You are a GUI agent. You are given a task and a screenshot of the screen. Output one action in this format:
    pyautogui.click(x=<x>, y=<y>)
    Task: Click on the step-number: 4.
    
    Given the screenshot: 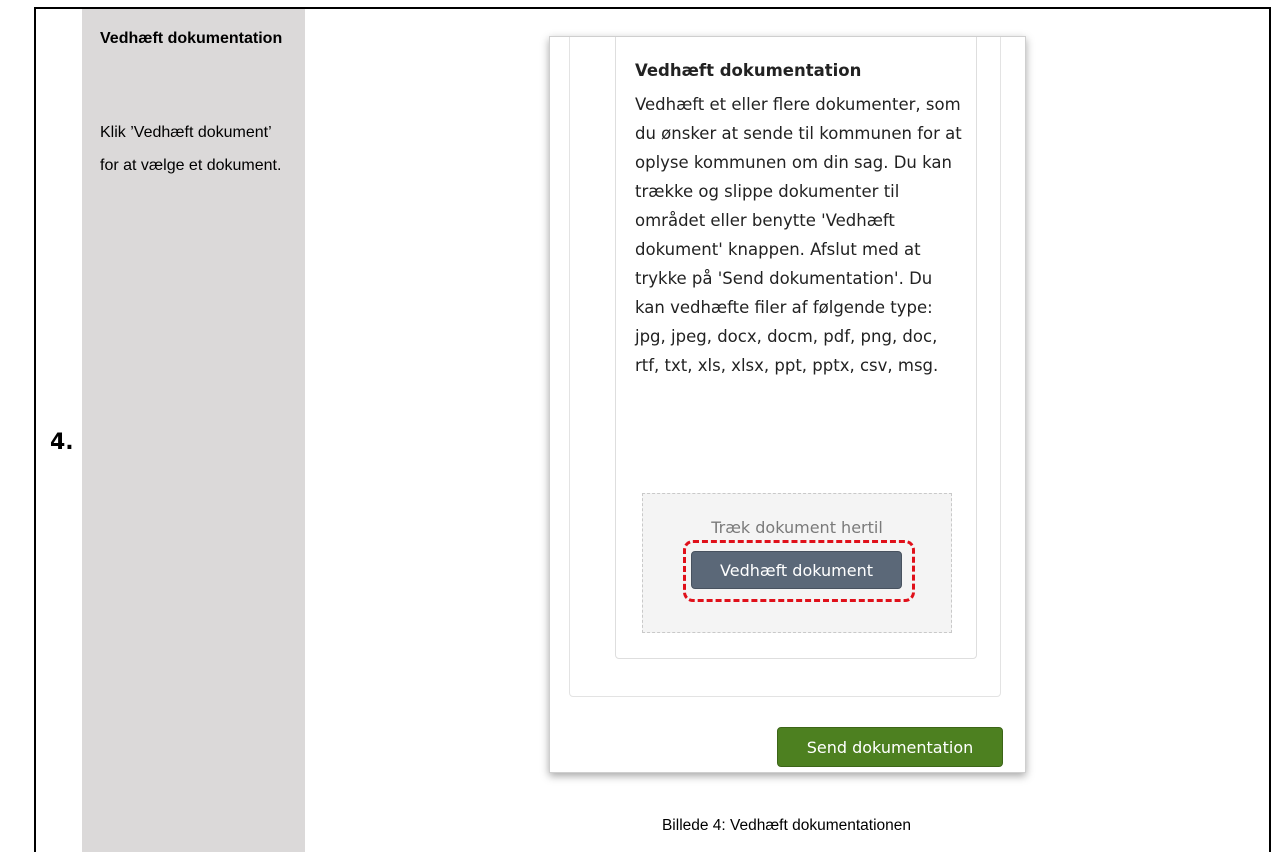 What is the action you would take?
    pyautogui.click(x=62, y=442)
    